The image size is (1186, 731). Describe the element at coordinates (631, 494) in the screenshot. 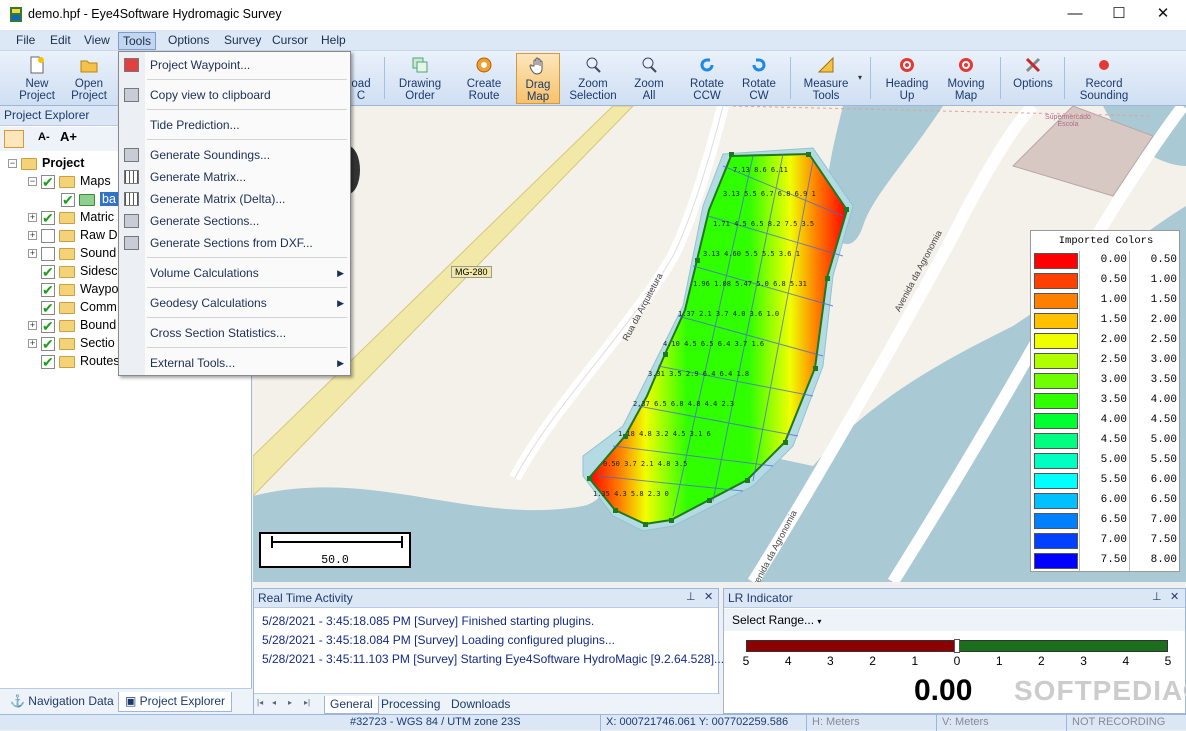

I see `svg-text: 1.35 4.3 5.8 2.3 0` at that location.